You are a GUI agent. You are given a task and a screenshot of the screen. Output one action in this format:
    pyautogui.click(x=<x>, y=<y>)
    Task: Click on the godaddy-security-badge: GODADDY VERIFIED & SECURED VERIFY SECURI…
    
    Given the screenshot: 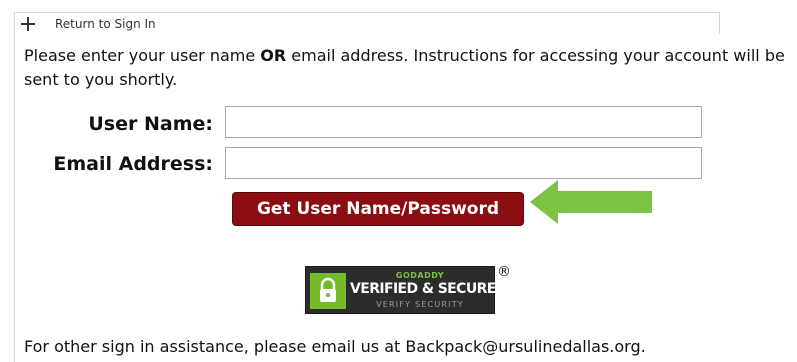 What is the action you would take?
    pyautogui.click(x=406, y=290)
    